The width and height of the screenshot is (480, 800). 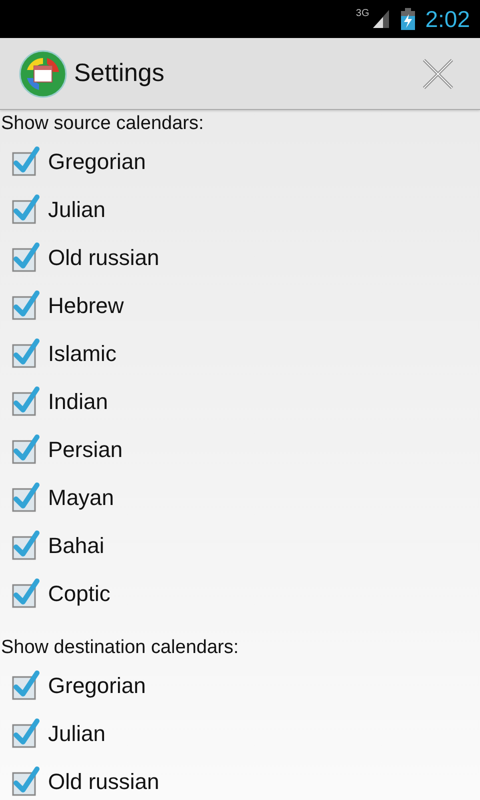 What do you see at coordinates (76, 546) in the screenshot?
I see `checkbox-label: Bahai` at bounding box center [76, 546].